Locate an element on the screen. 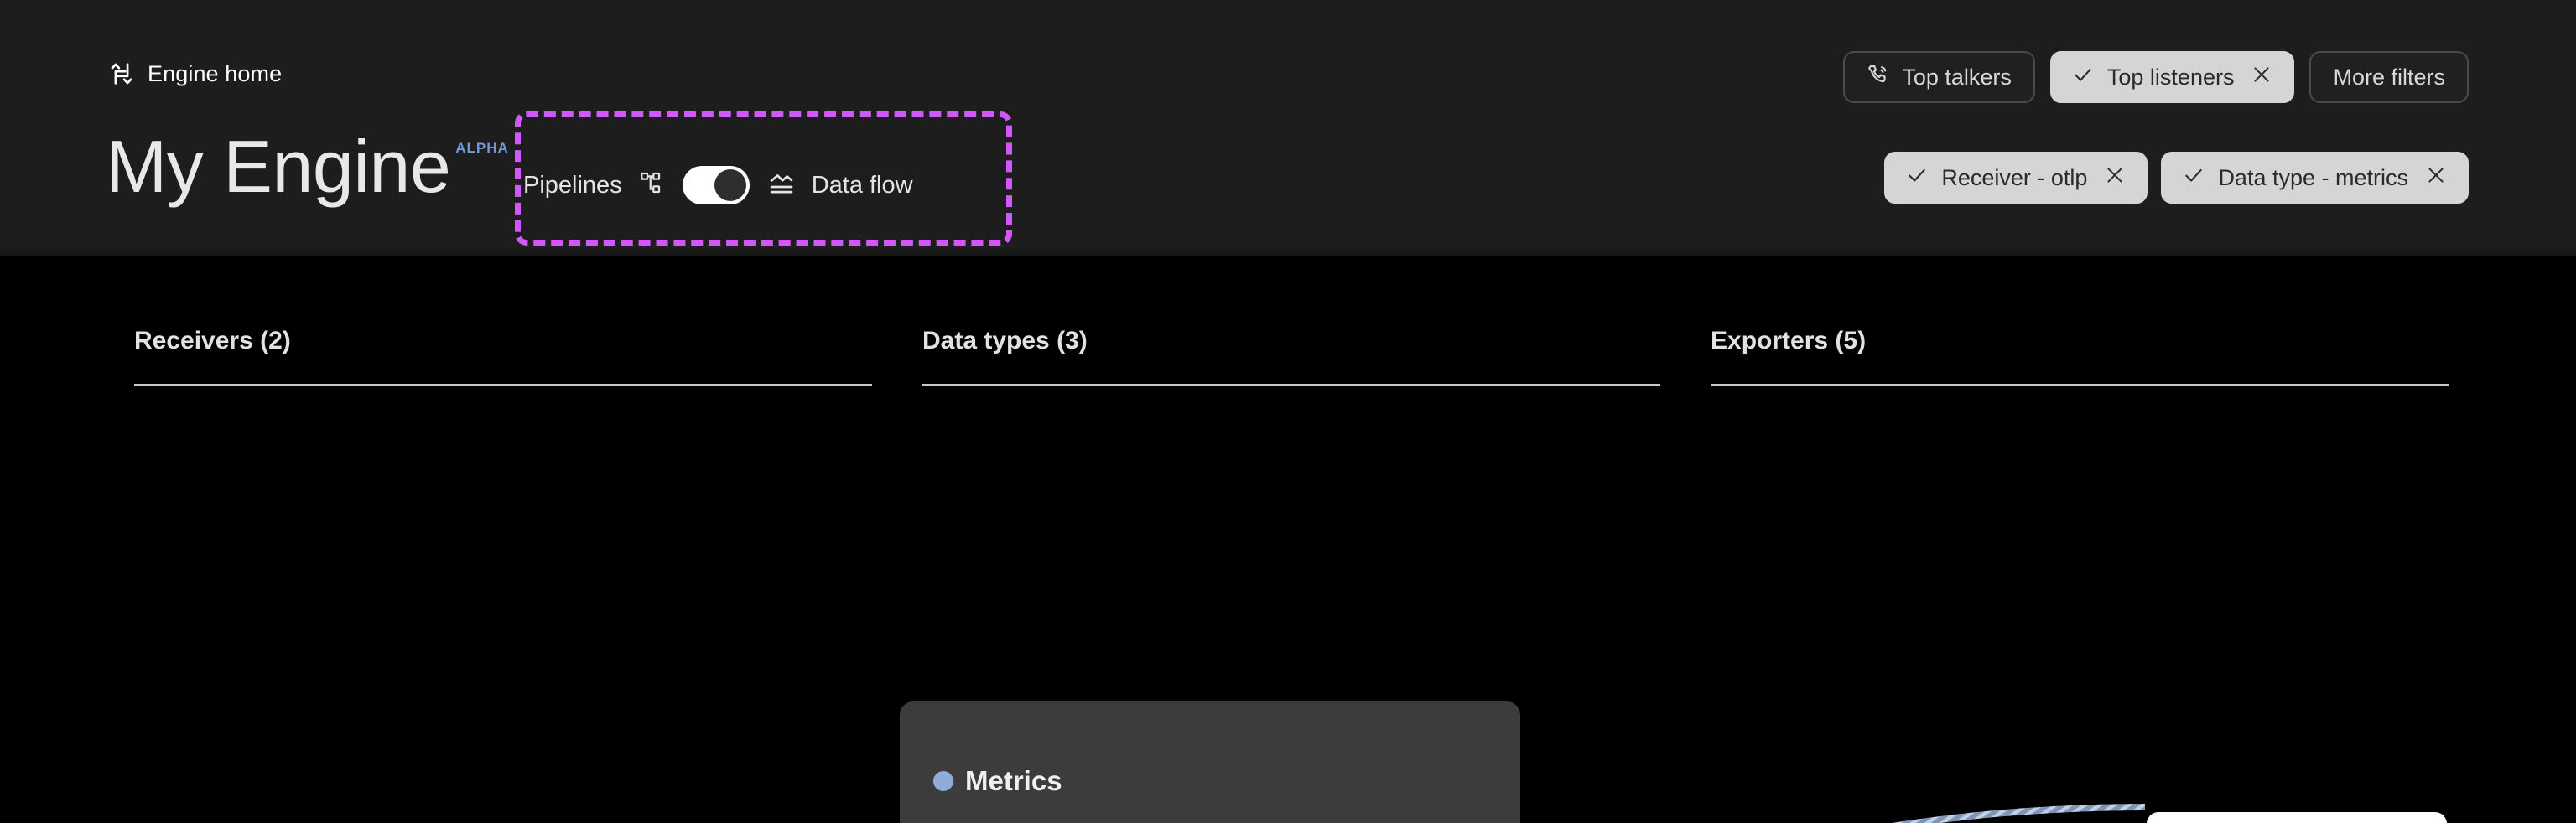  column-rule-exporters is located at coordinates (2080, 385).